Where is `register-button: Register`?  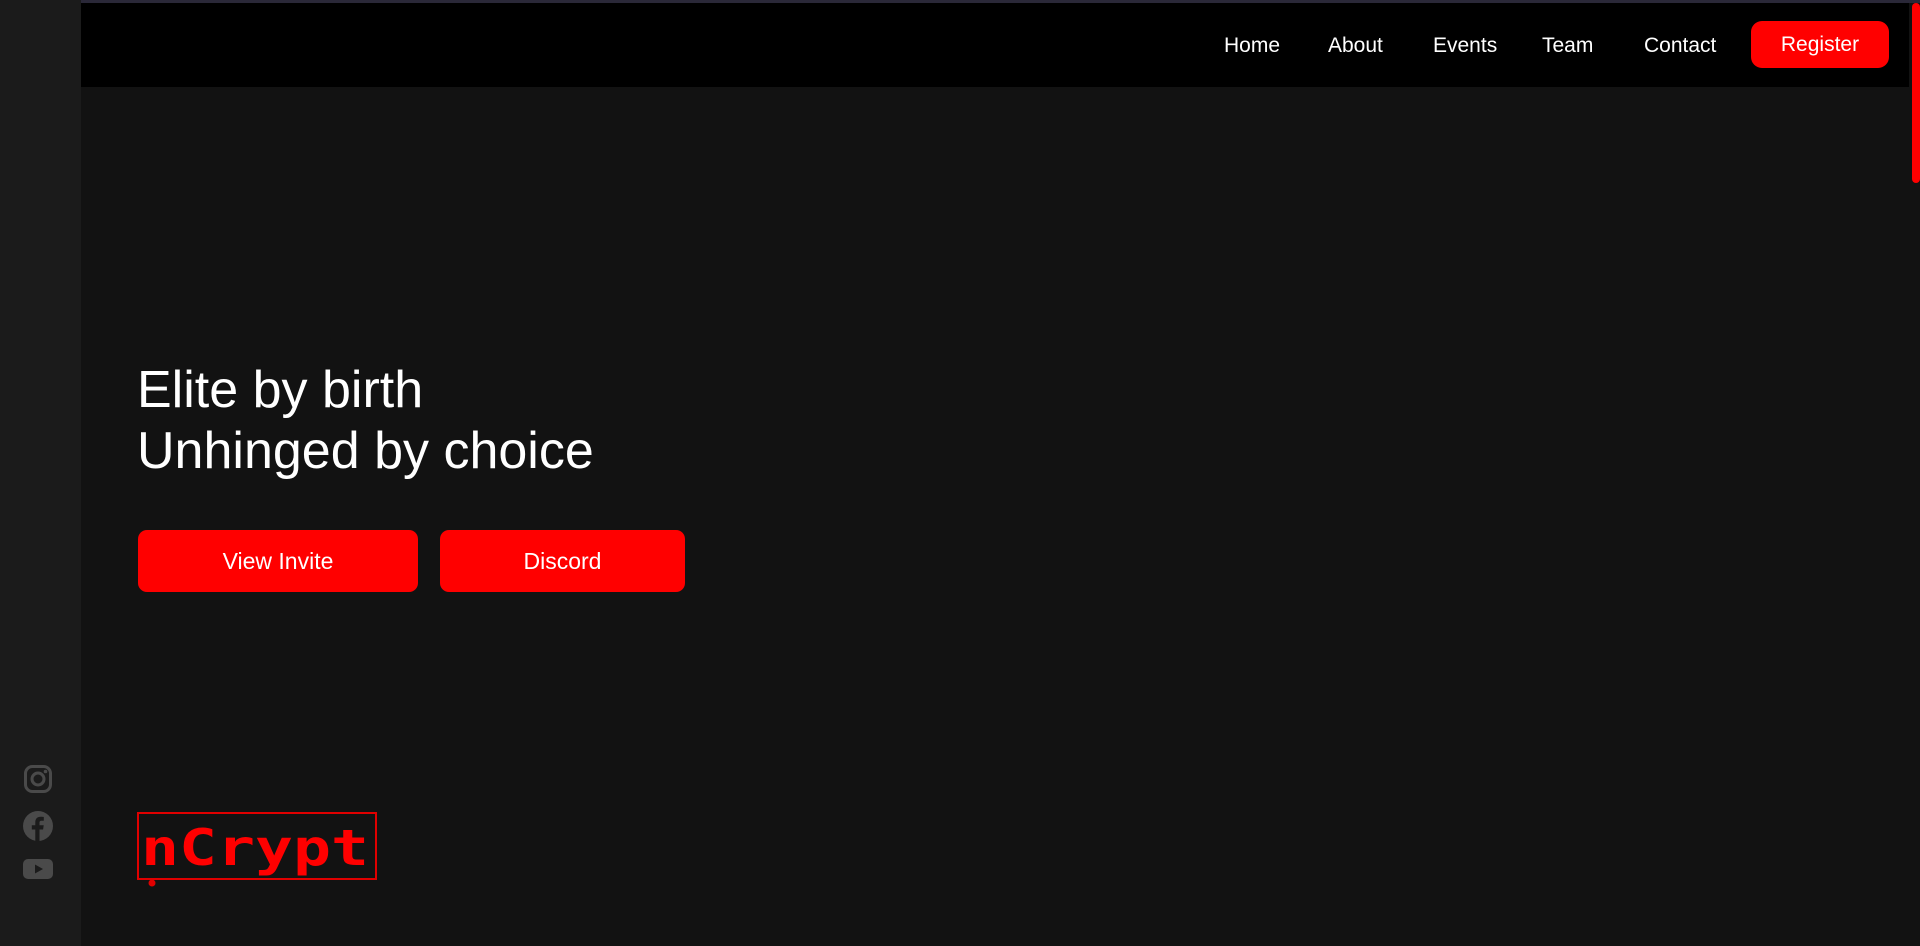 register-button: Register is located at coordinates (1820, 44).